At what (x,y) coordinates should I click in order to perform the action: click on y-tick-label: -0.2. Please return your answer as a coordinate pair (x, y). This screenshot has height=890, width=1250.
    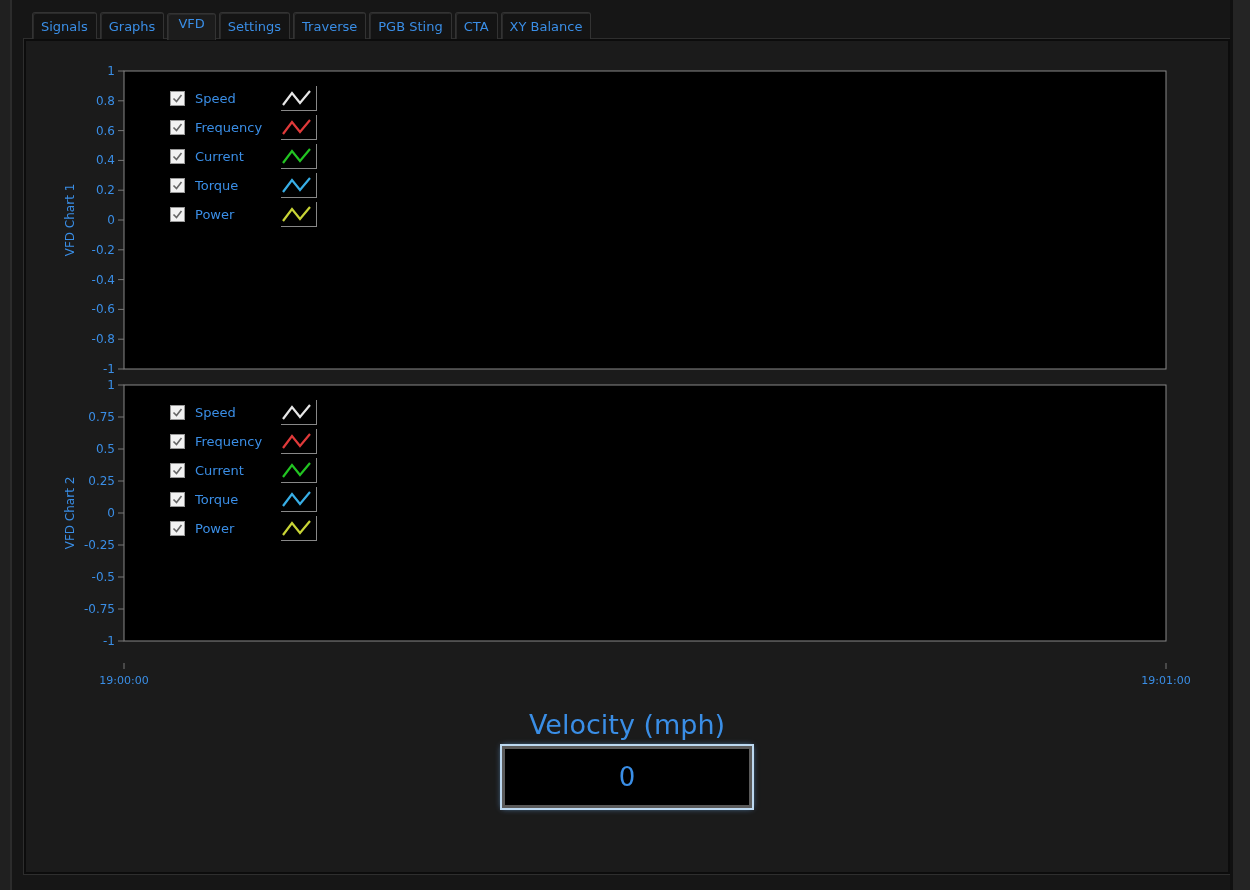
    Looking at the image, I should click on (103, 249).